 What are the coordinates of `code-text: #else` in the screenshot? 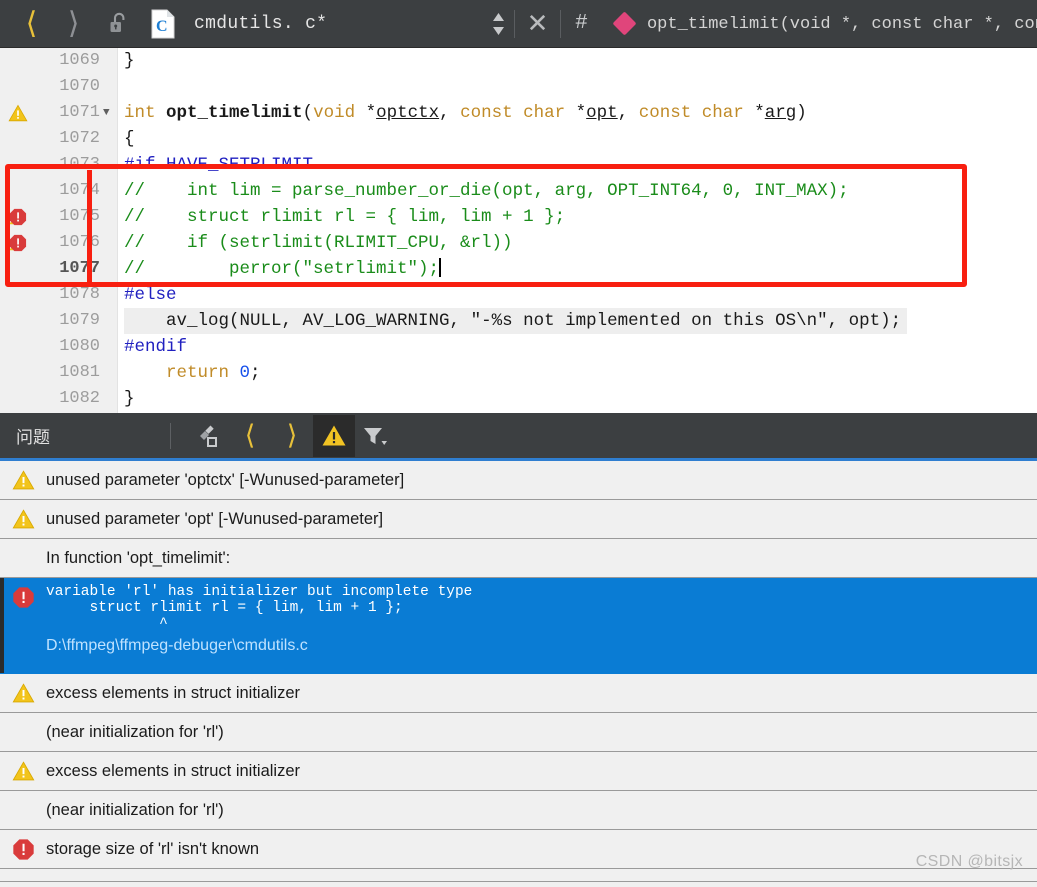 It's located at (150, 295).